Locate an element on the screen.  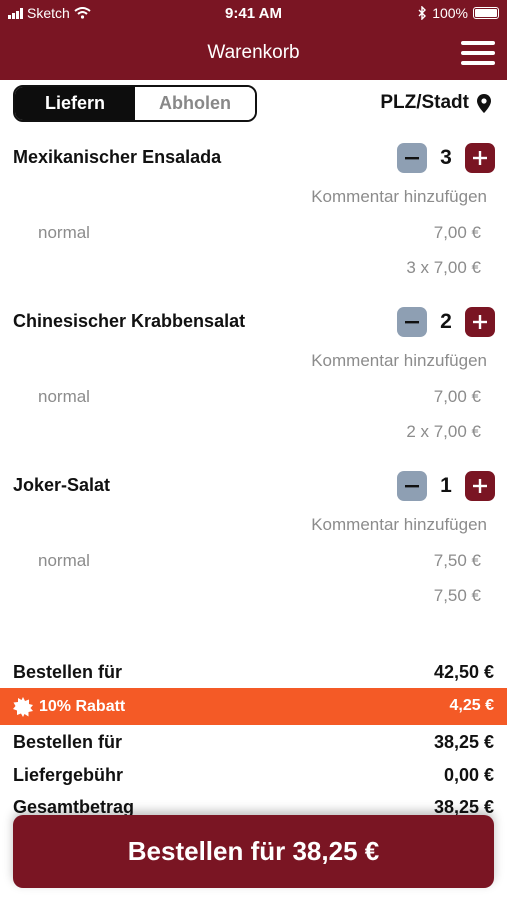
location-selector: PLZ/Stadt is located at coordinates (435, 103).